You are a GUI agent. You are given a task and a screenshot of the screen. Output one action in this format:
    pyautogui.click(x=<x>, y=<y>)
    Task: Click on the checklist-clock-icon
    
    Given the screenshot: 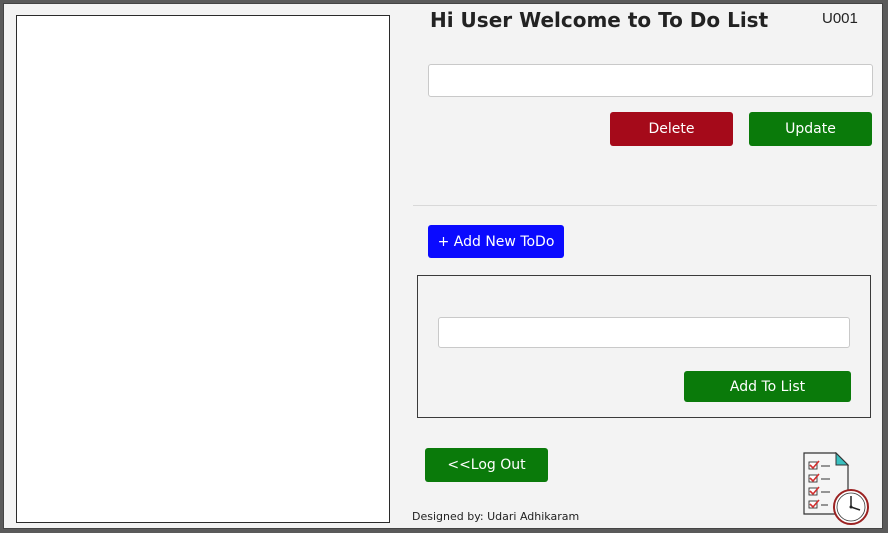 What is the action you would take?
    pyautogui.click(x=836, y=488)
    